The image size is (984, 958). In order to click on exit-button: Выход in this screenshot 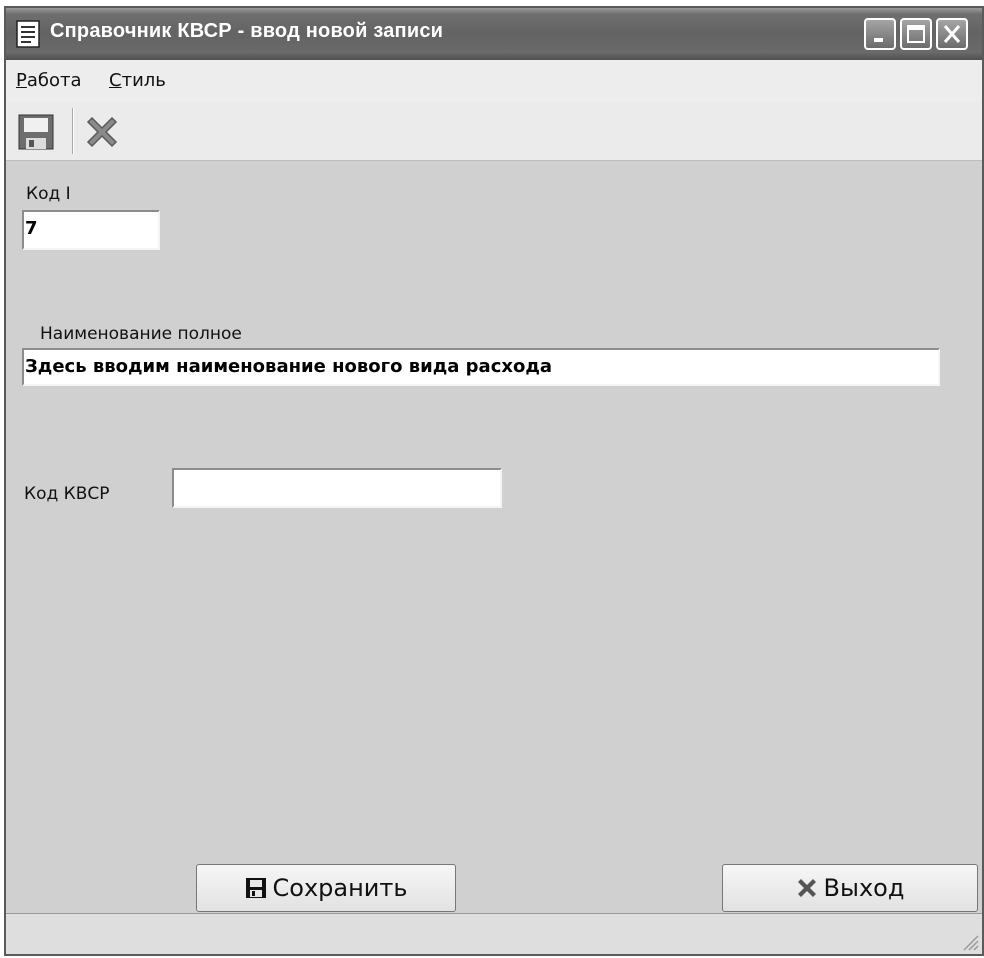, I will do `click(850, 888)`.